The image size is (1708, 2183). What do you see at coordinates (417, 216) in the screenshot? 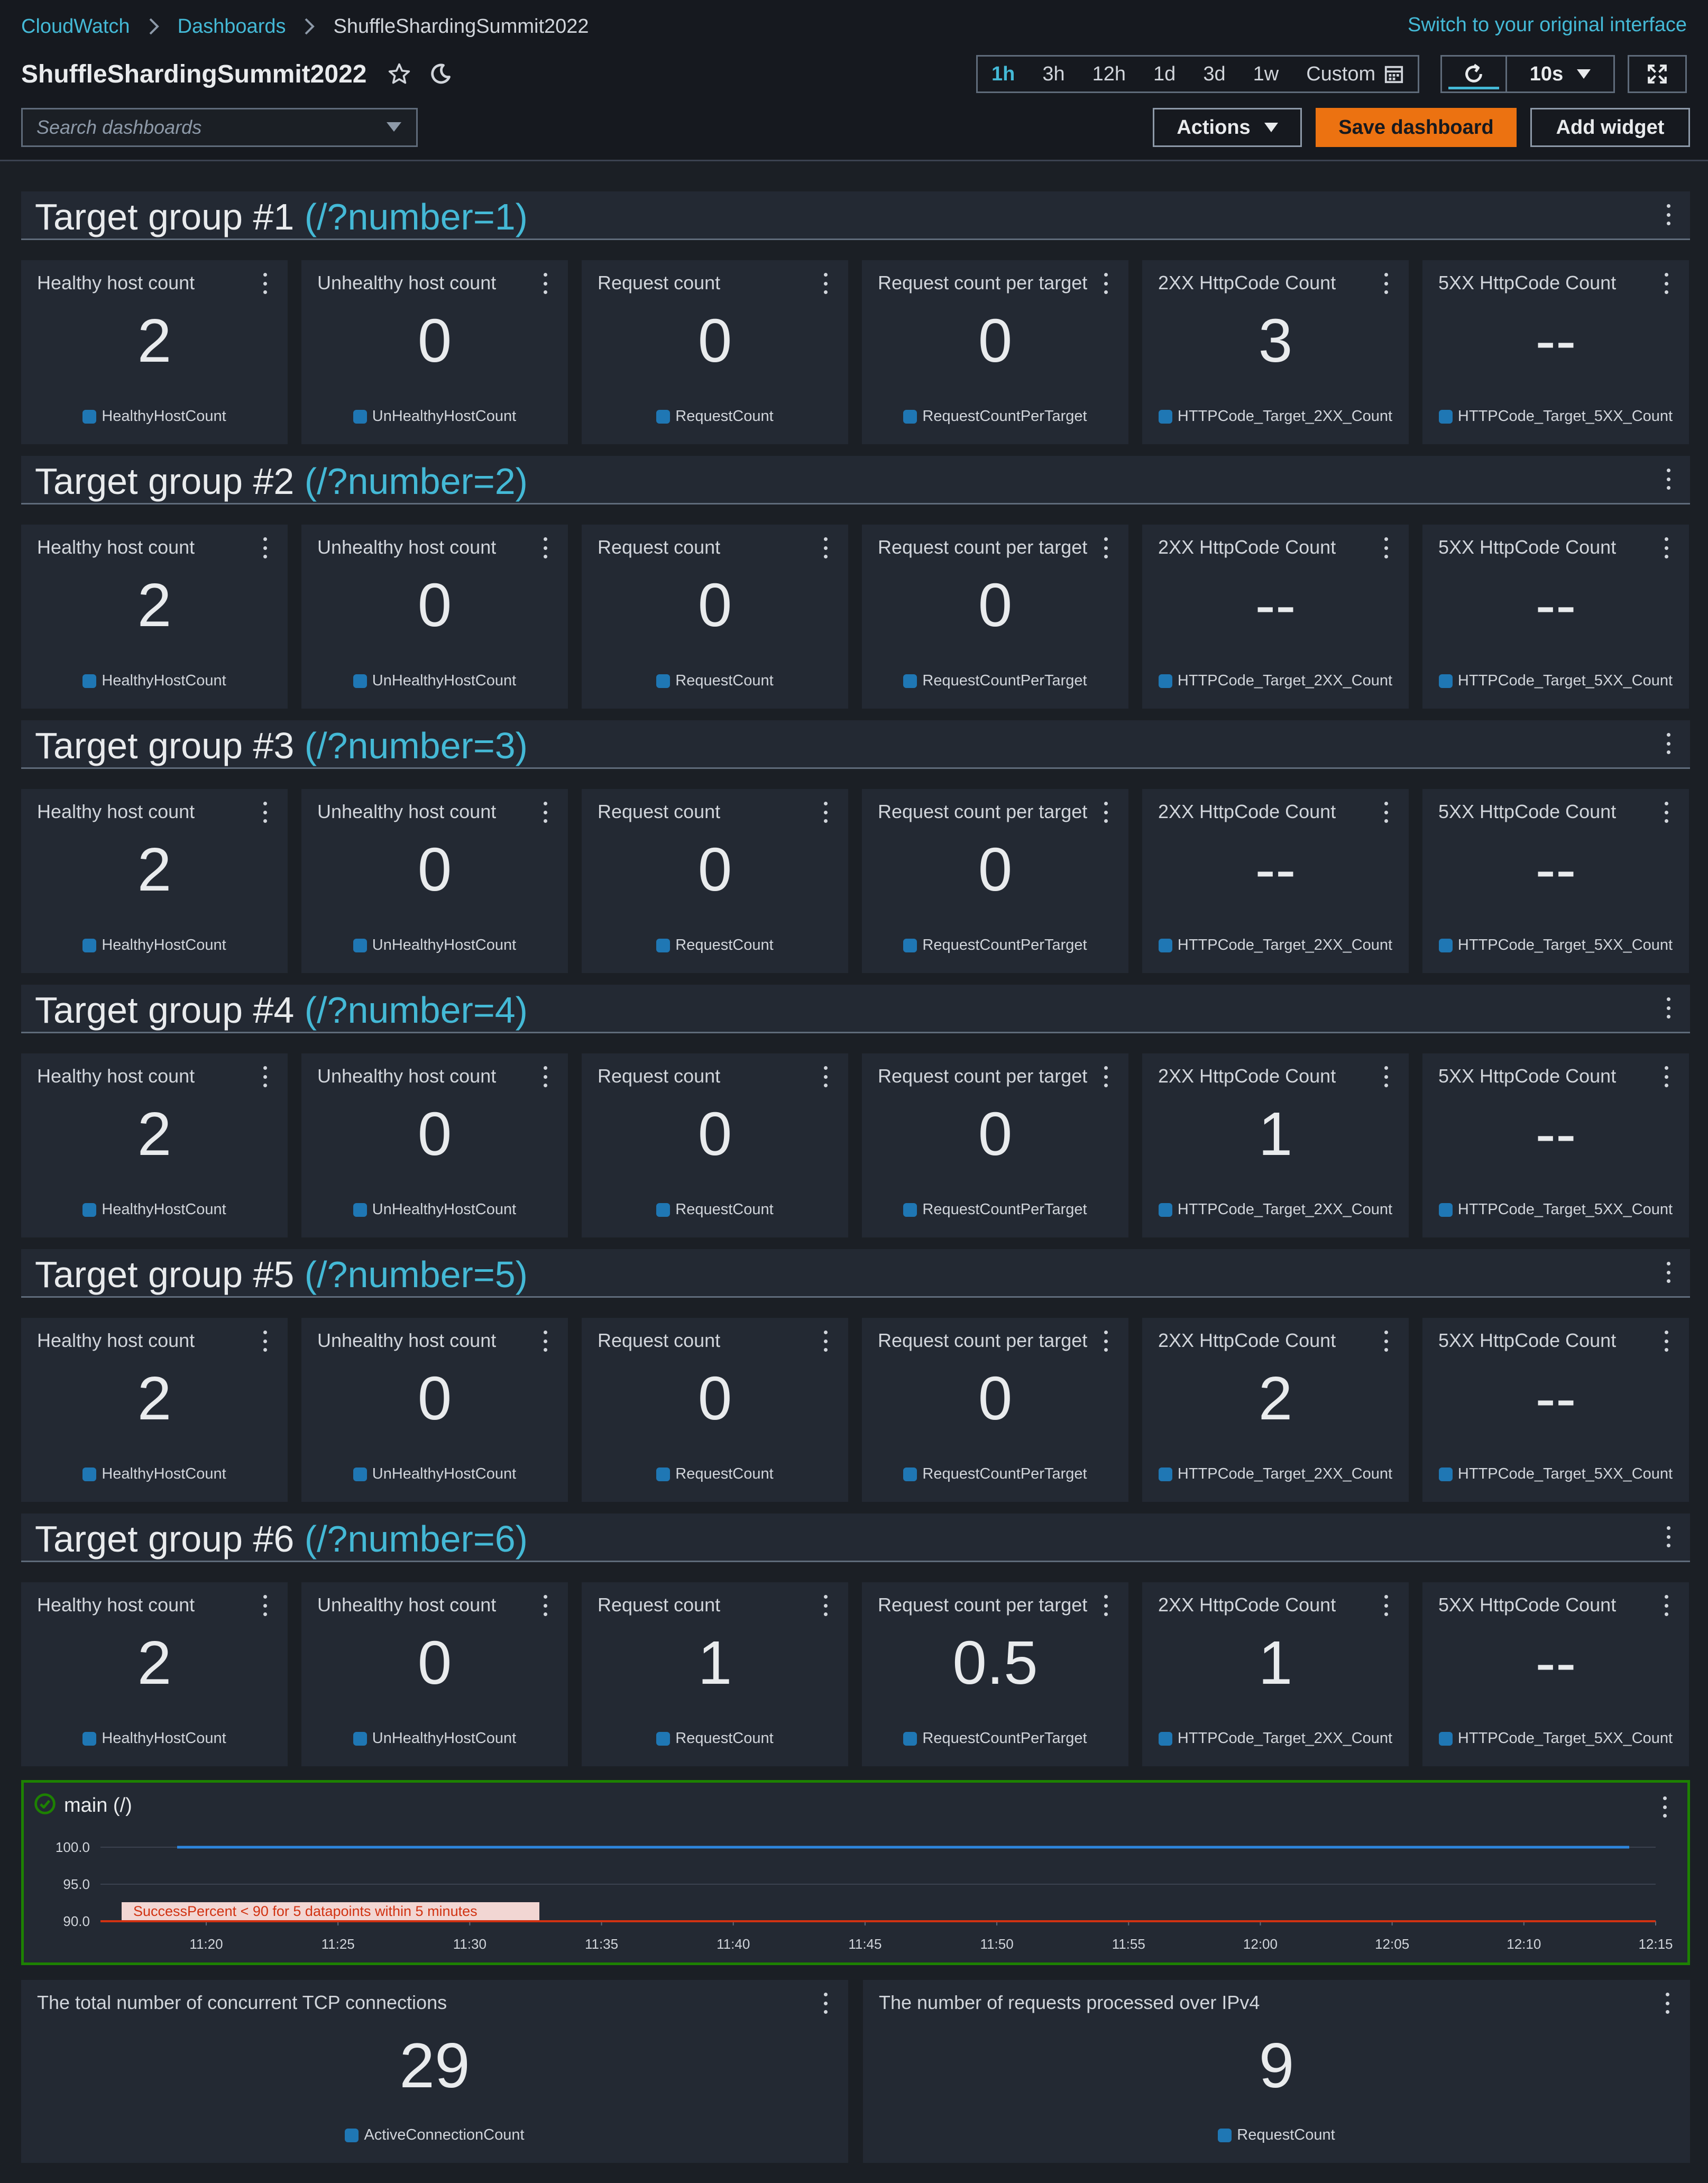
I see `group-path-link: (/?number=1)` at bounding box center [417, 216].